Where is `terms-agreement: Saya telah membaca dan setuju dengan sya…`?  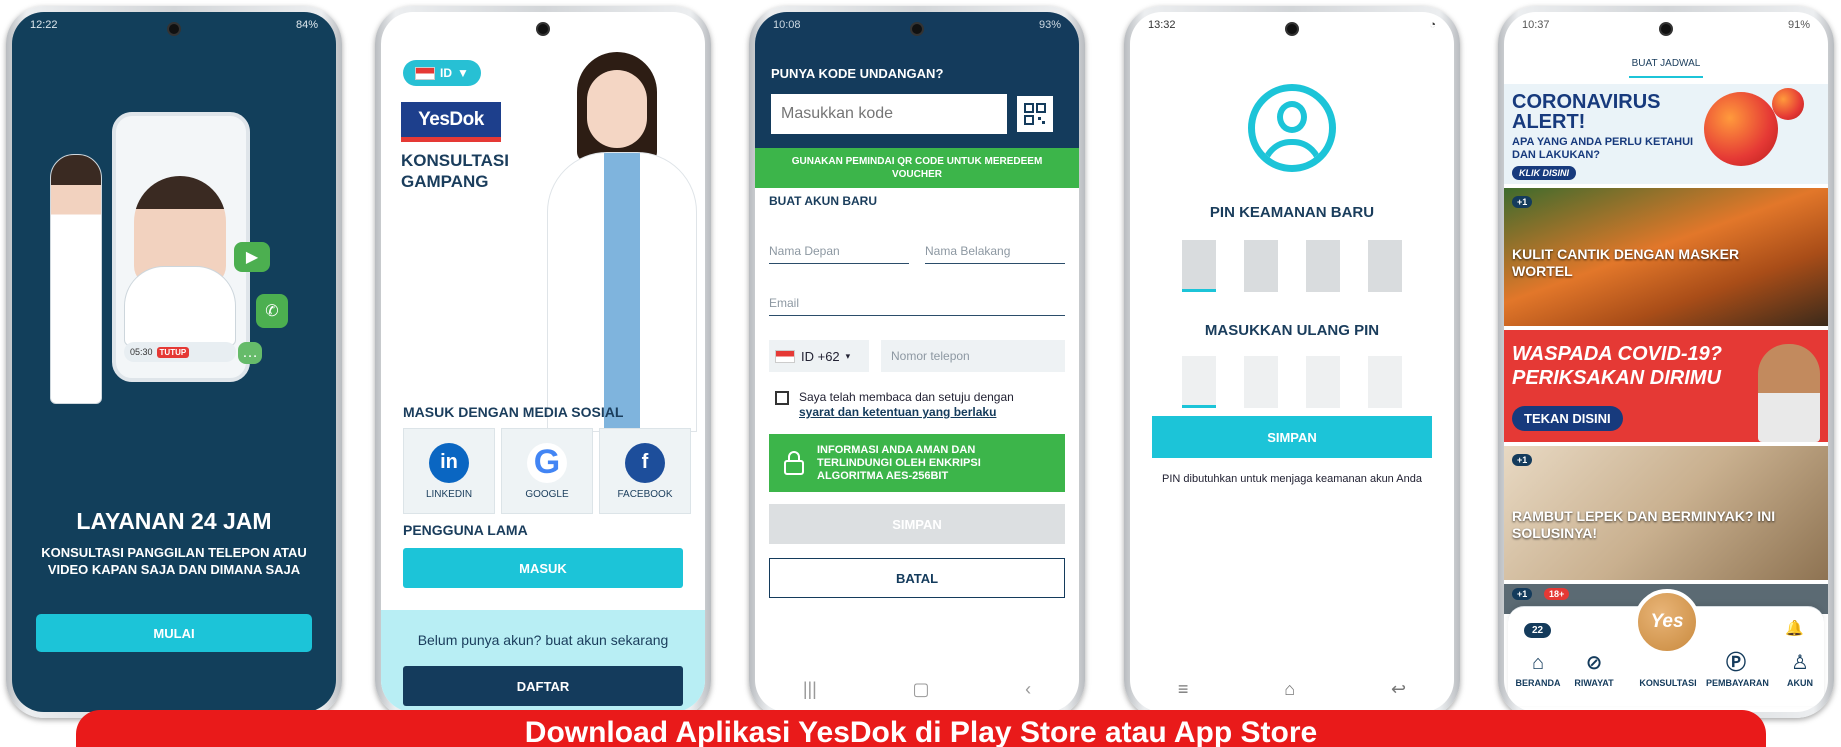 terms-agreement: Saya telah membaca dan setuju dengan sya… is located at coordinates (920, 405).